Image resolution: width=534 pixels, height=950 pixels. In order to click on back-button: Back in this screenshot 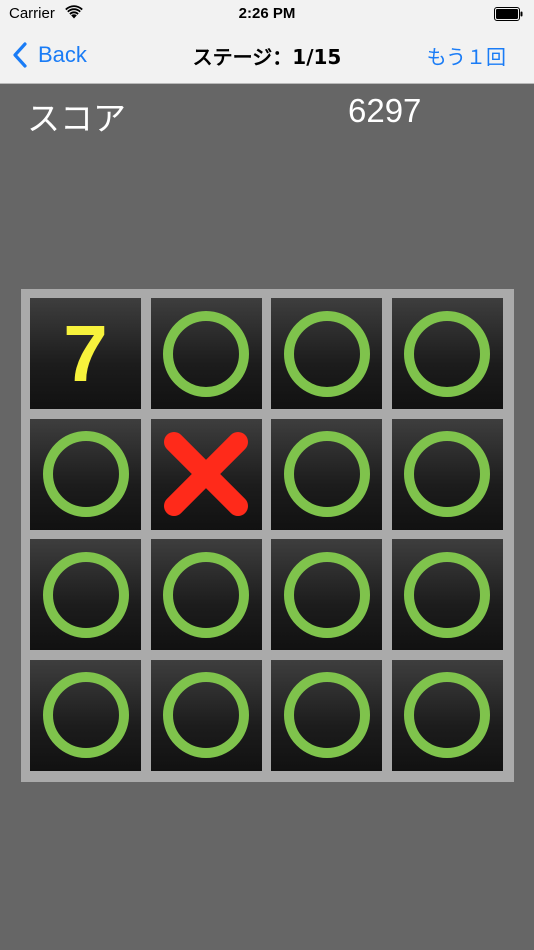, I will do `click(49, 55)`.